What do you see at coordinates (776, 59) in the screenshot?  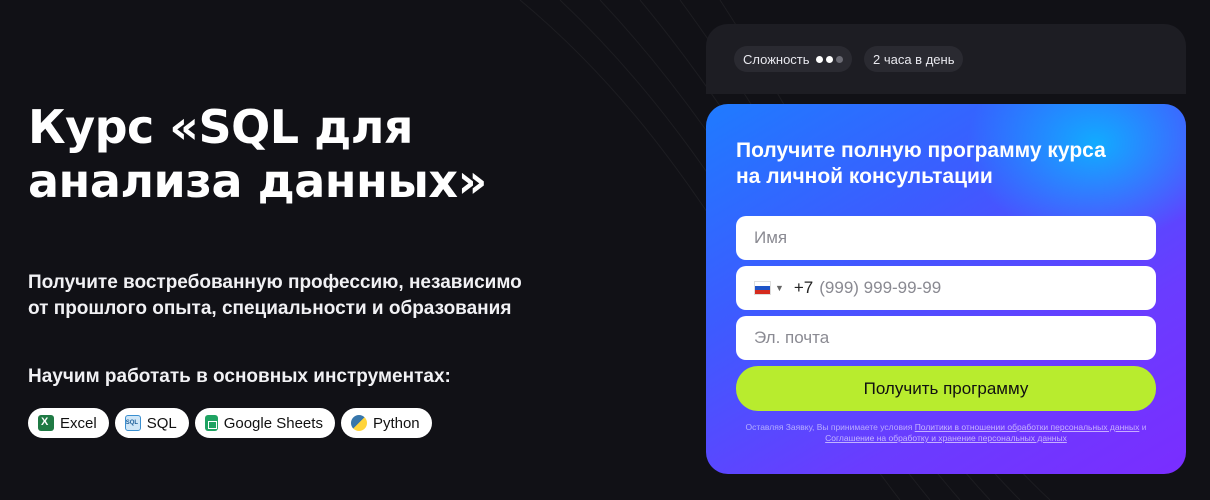 I see `difficulty-label: Сложность` at bounding box center [776, 59].